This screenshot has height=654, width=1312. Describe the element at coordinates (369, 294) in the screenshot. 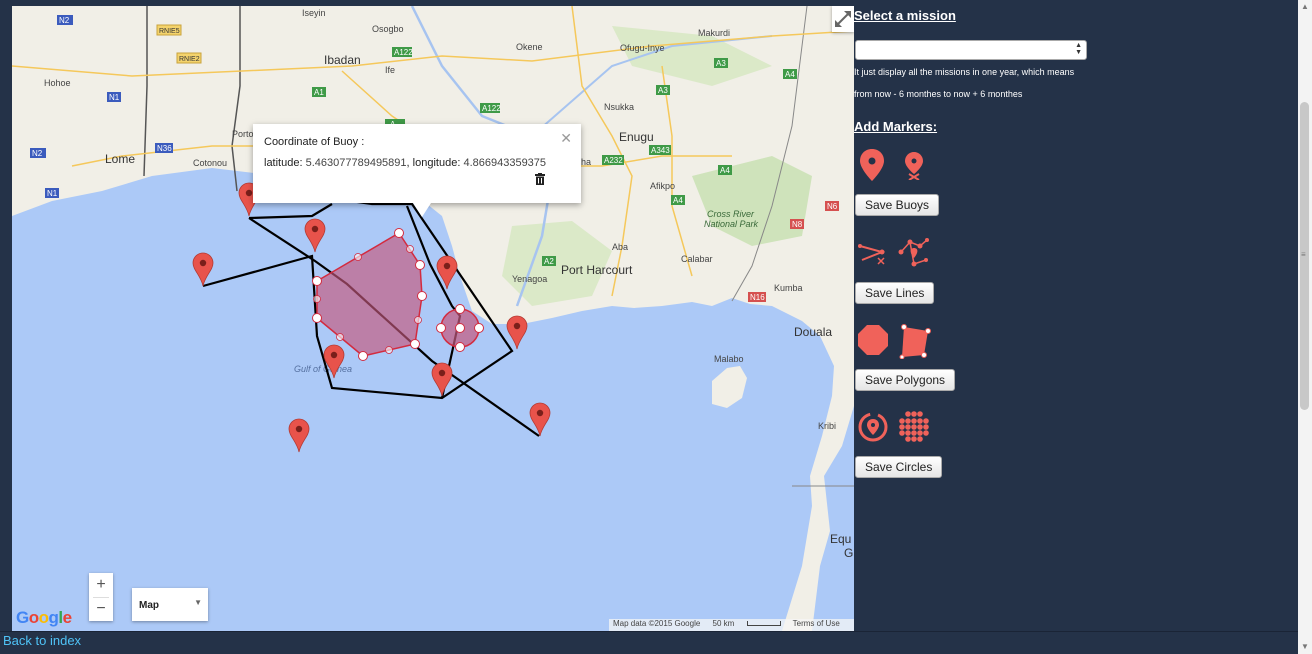

I see `drawn-polygon` at that location.